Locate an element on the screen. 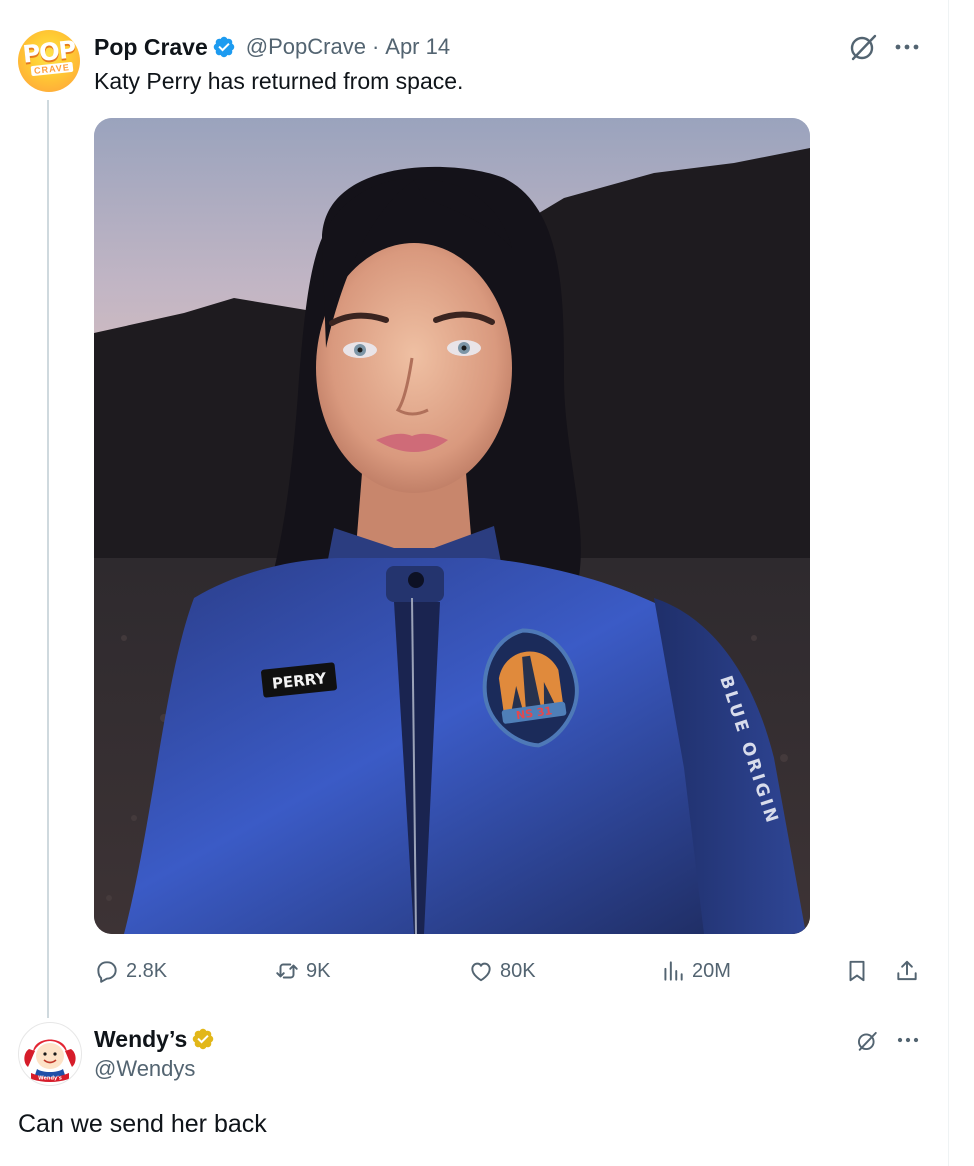  repost-count: 9K is located at coordinates (318, 970).